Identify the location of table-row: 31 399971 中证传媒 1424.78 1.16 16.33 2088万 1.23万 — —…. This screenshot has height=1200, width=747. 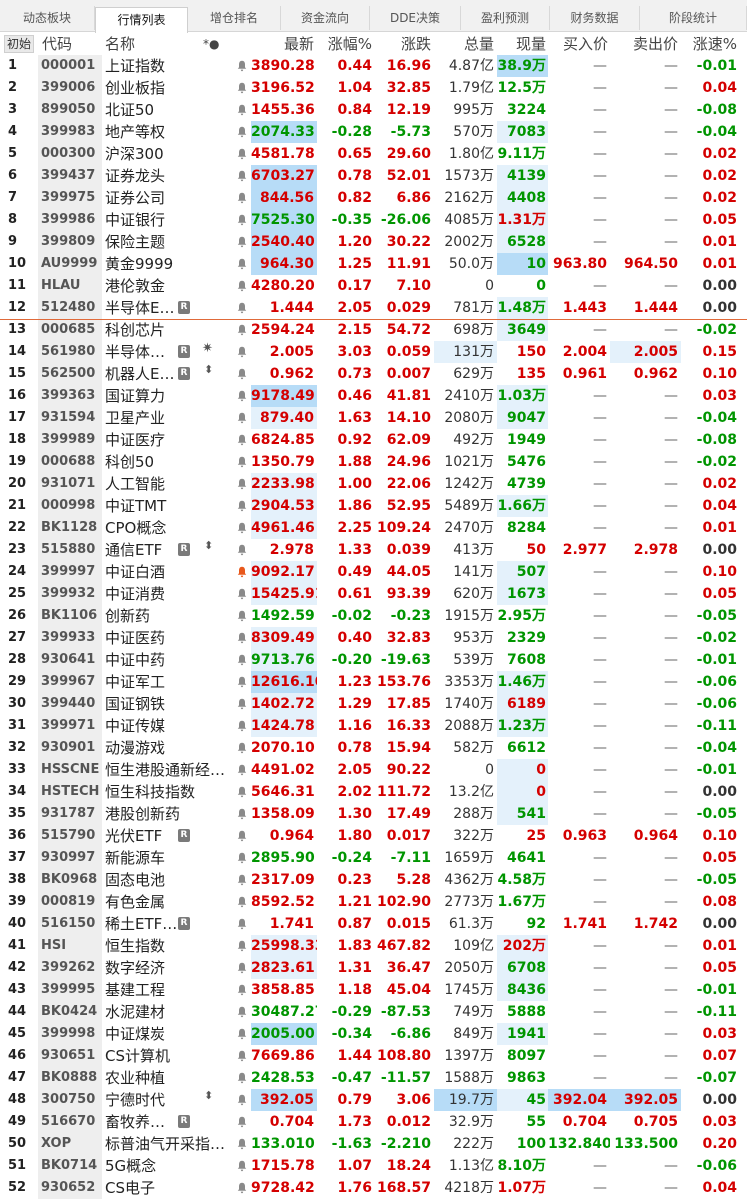
(373, 726).